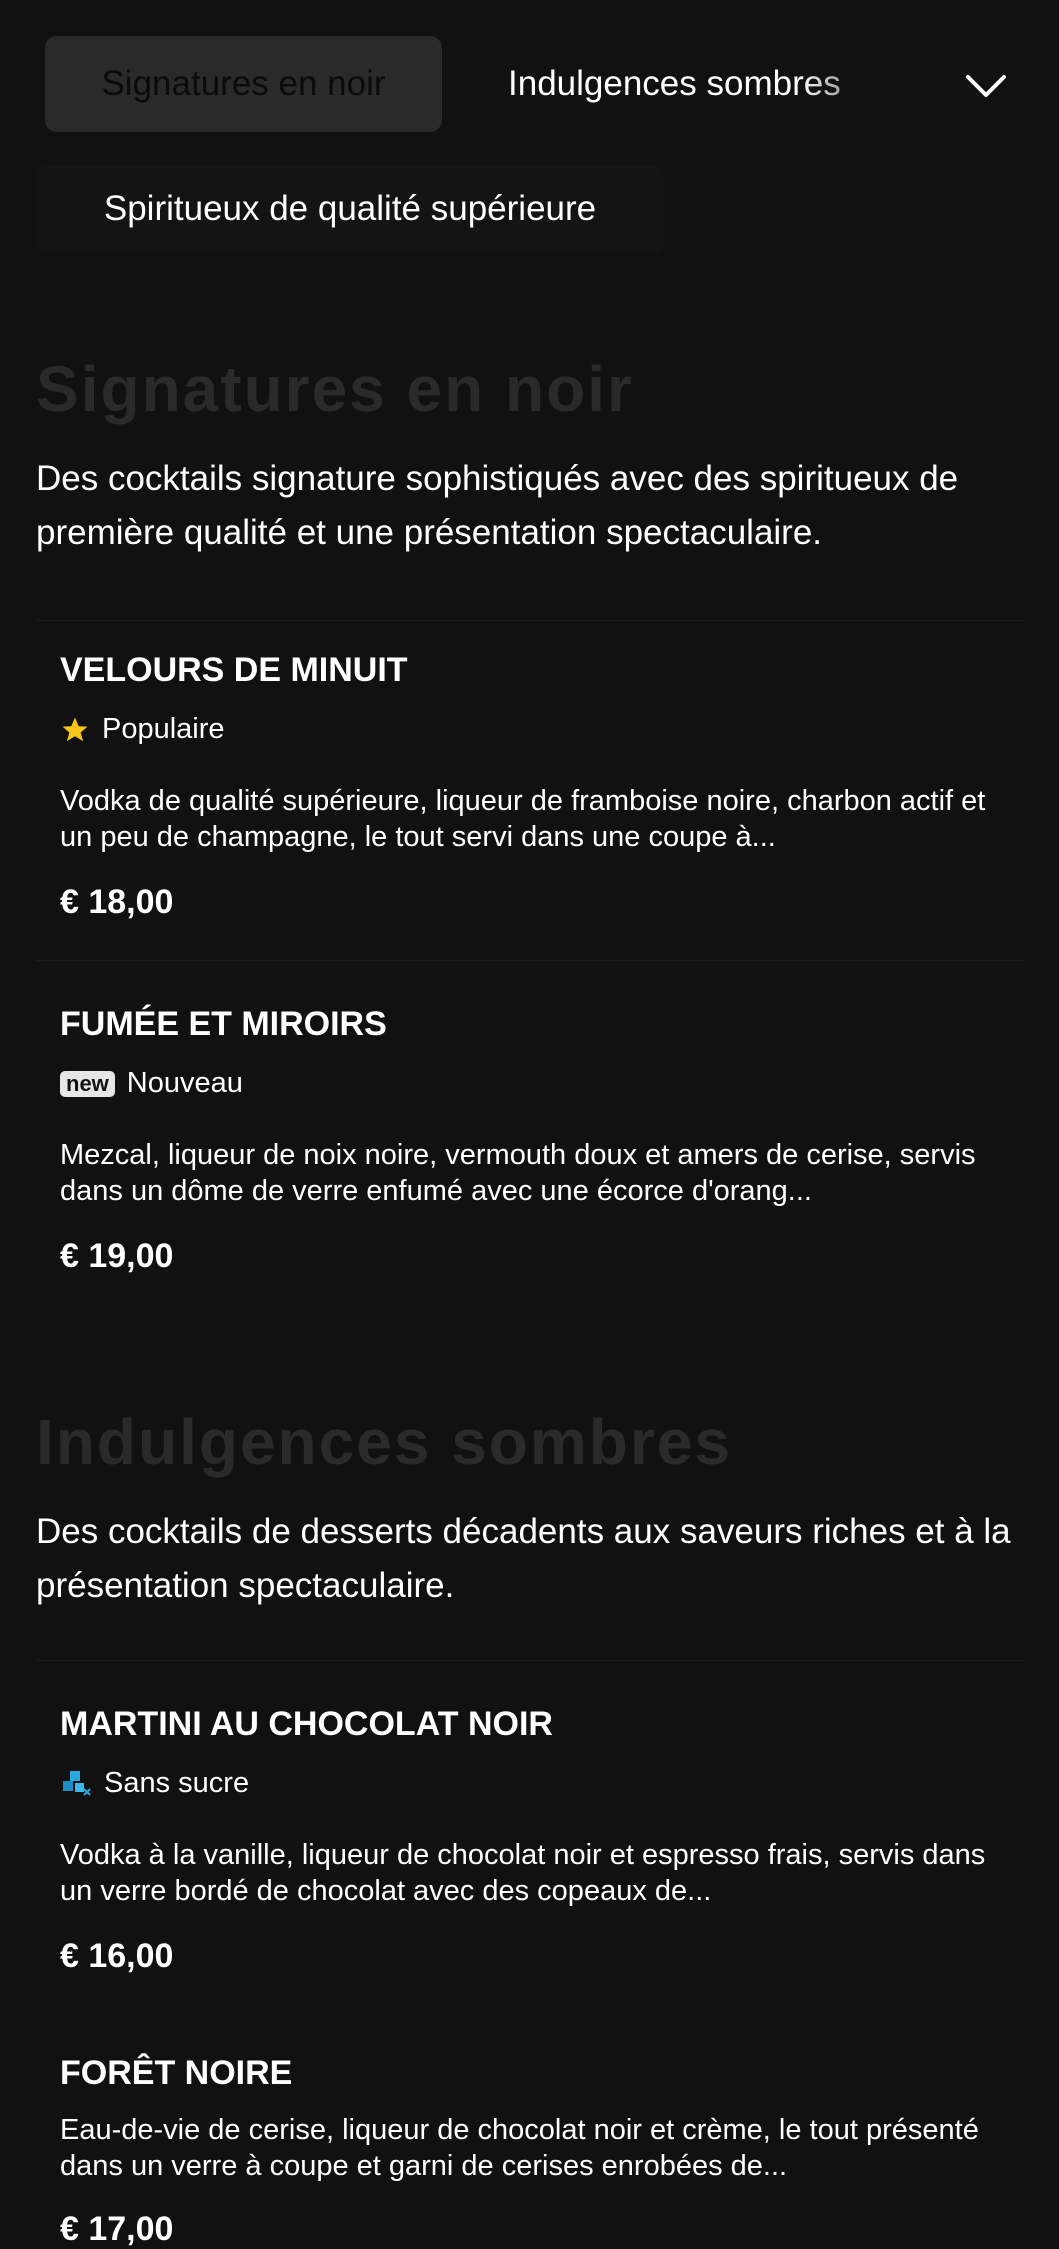 The height and width of the screenshot is (2249, 1059). I want to click on item-price: € 18,00, so click(117, 902).